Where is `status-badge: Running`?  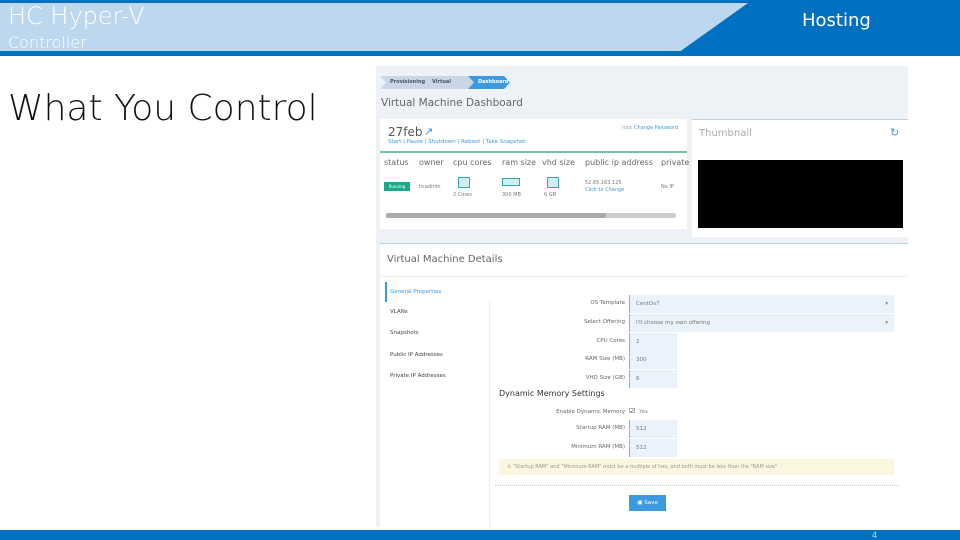 status-badge: Running is located at coordinates (397, 186).